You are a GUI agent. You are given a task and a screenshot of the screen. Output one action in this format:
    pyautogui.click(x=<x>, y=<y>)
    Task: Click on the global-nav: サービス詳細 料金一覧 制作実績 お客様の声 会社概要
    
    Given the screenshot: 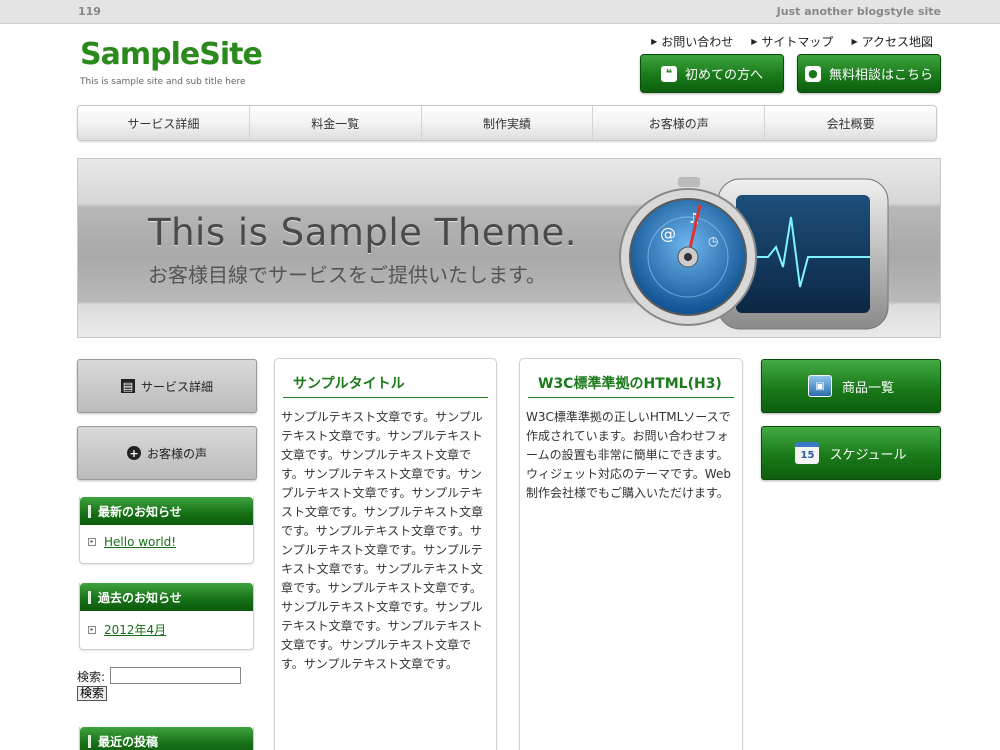 What is the action you would take?
    pyautogui.click(x=507, y=123)
    